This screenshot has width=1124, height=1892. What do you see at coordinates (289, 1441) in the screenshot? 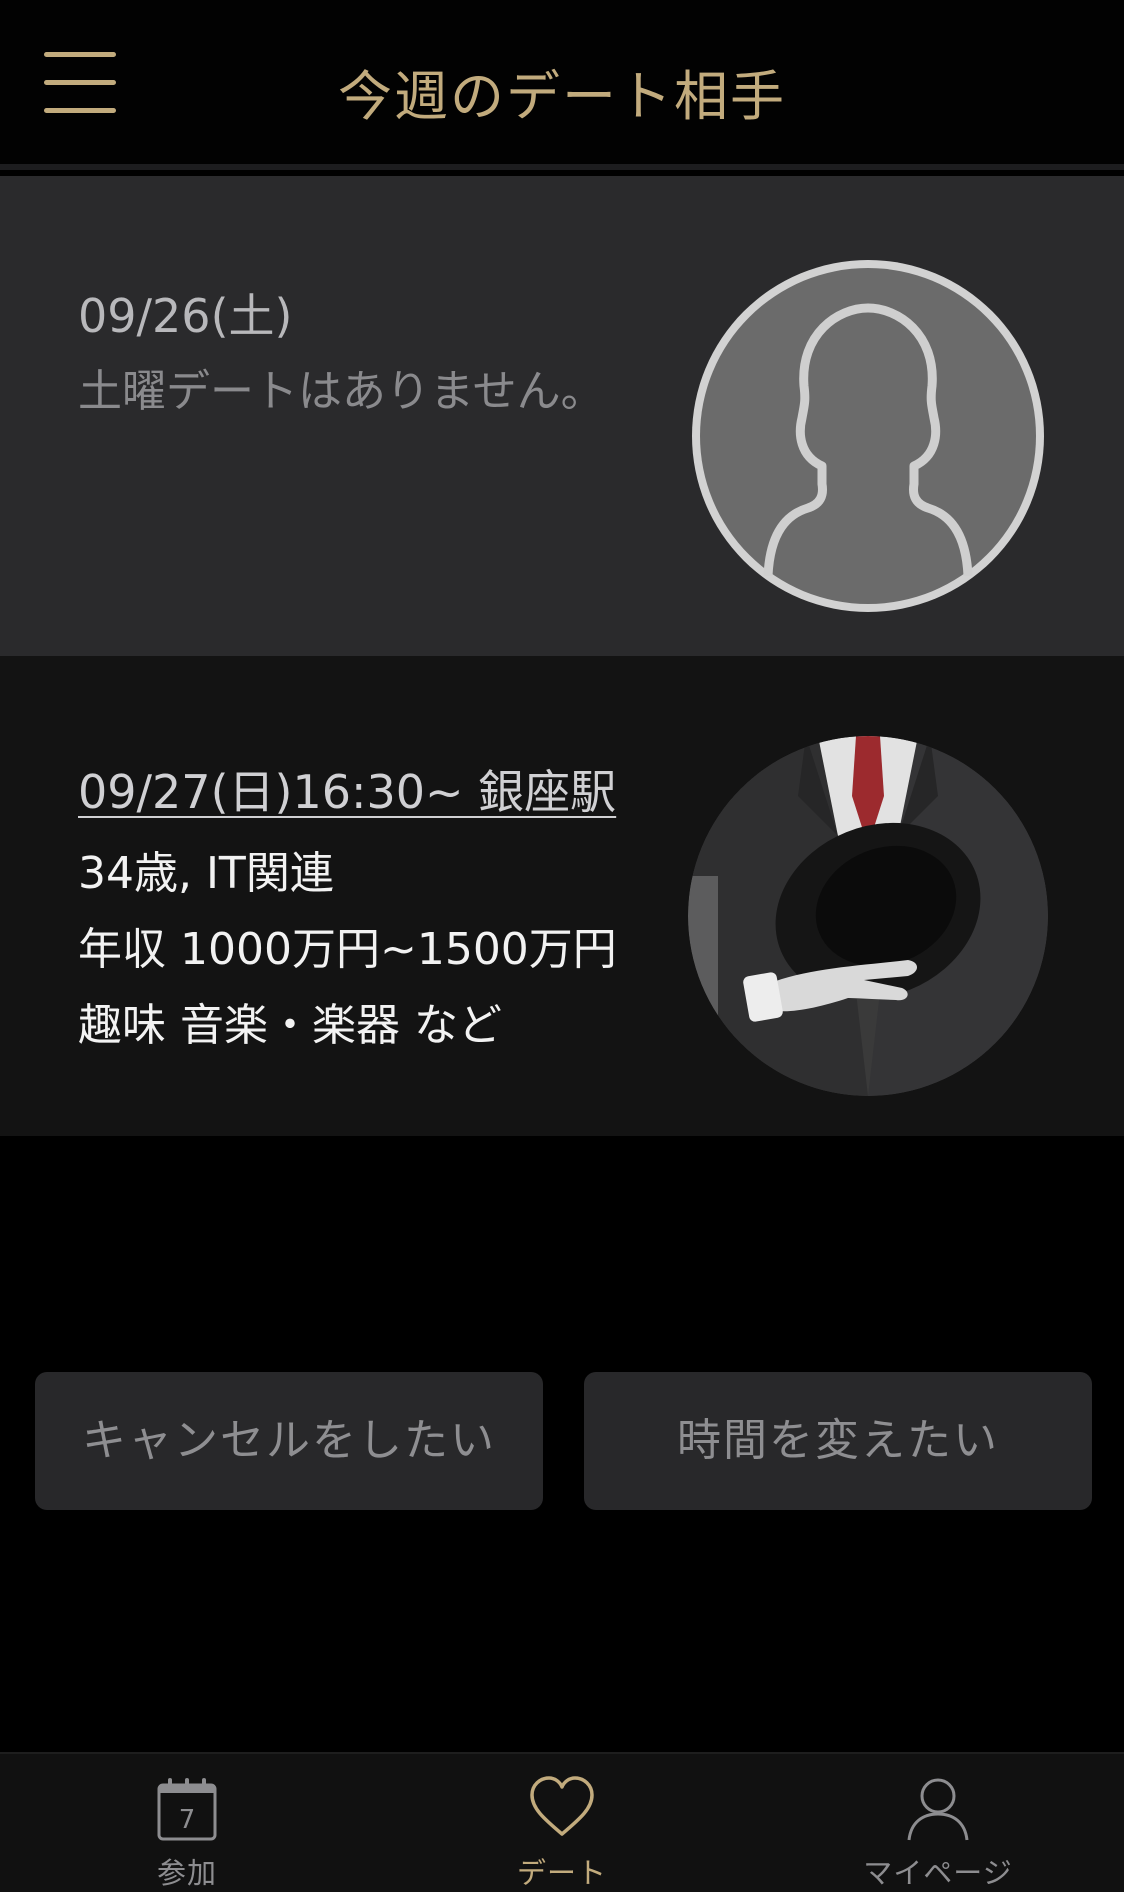
I see `cancel-date-button: キャンセルをしたい` at bounding box center [289, 1441].